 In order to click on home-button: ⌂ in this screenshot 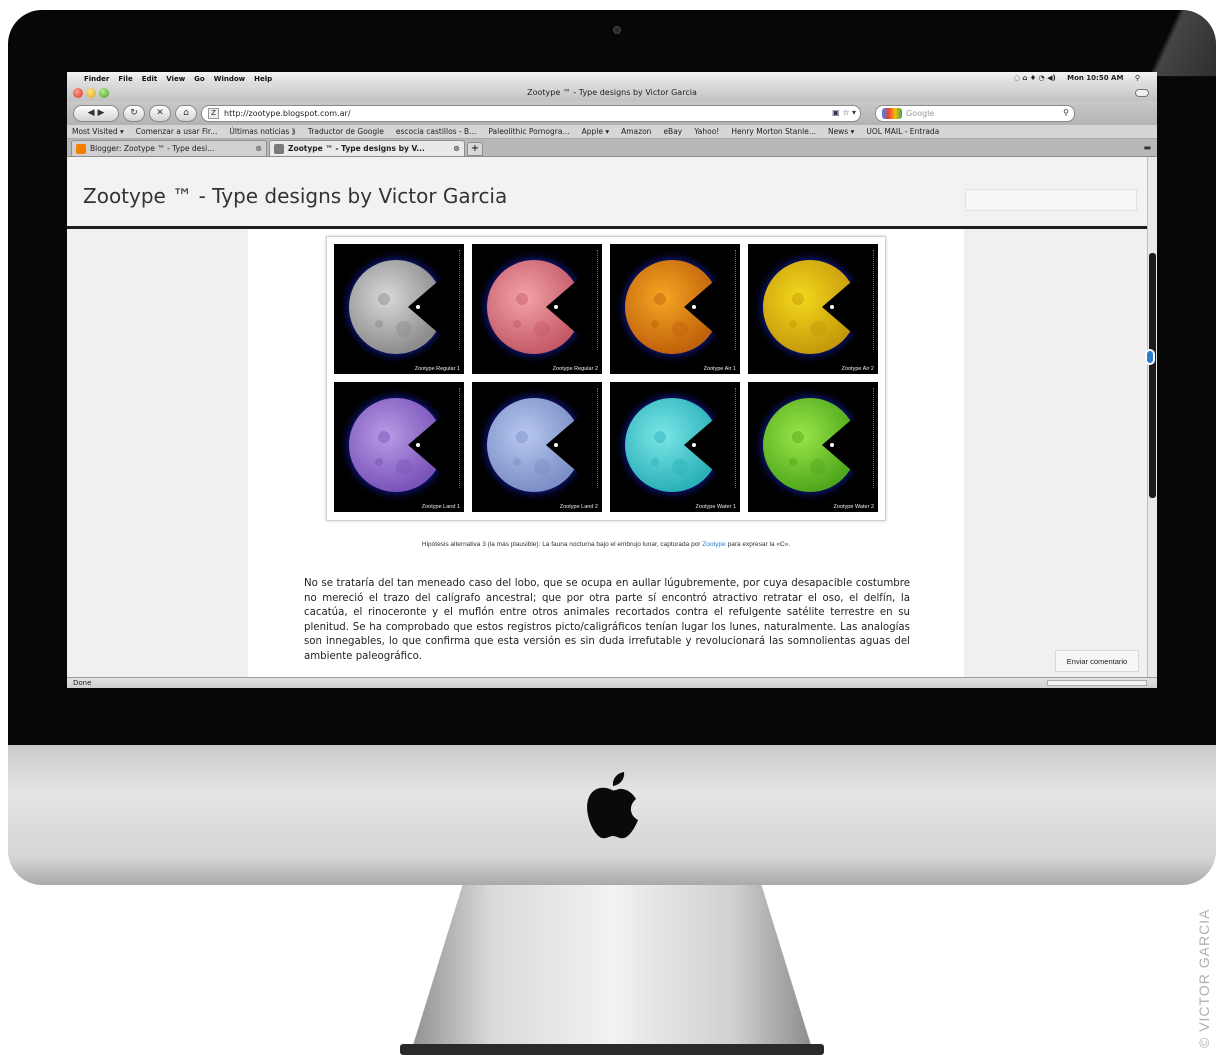, I will do `click(186, 113)`.